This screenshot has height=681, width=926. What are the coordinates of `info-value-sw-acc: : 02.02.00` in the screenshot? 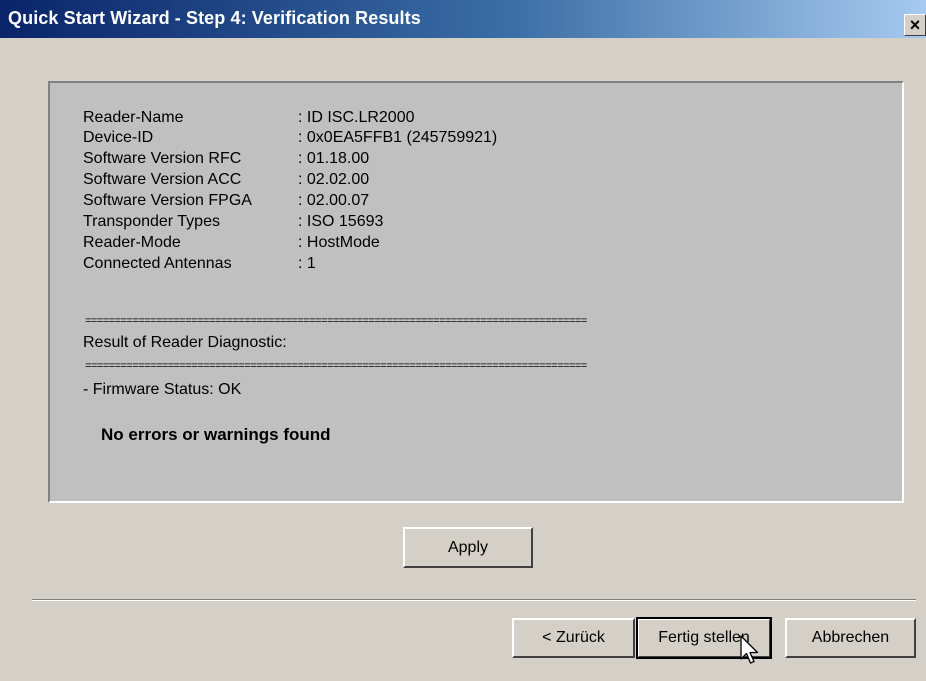 It's located at (334, 179).